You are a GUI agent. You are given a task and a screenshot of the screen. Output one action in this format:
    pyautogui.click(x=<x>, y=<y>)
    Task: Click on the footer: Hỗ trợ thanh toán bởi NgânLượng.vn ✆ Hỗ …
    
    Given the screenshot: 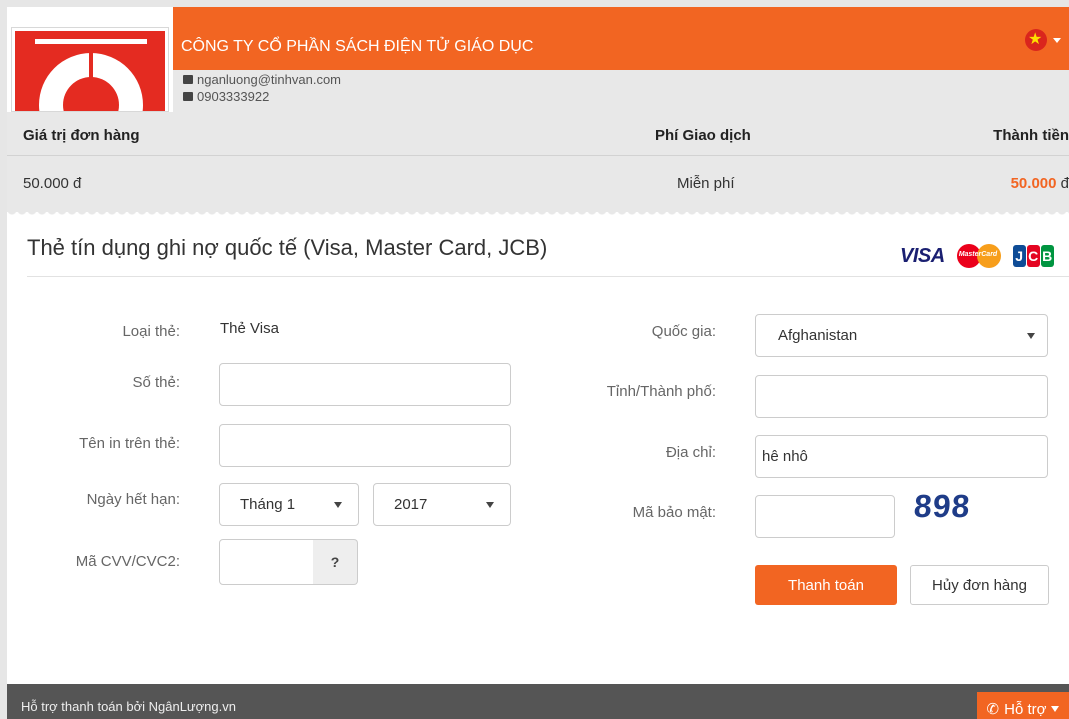 What is the action you would take?
    pyautogui.click(x=538, y=701)
    